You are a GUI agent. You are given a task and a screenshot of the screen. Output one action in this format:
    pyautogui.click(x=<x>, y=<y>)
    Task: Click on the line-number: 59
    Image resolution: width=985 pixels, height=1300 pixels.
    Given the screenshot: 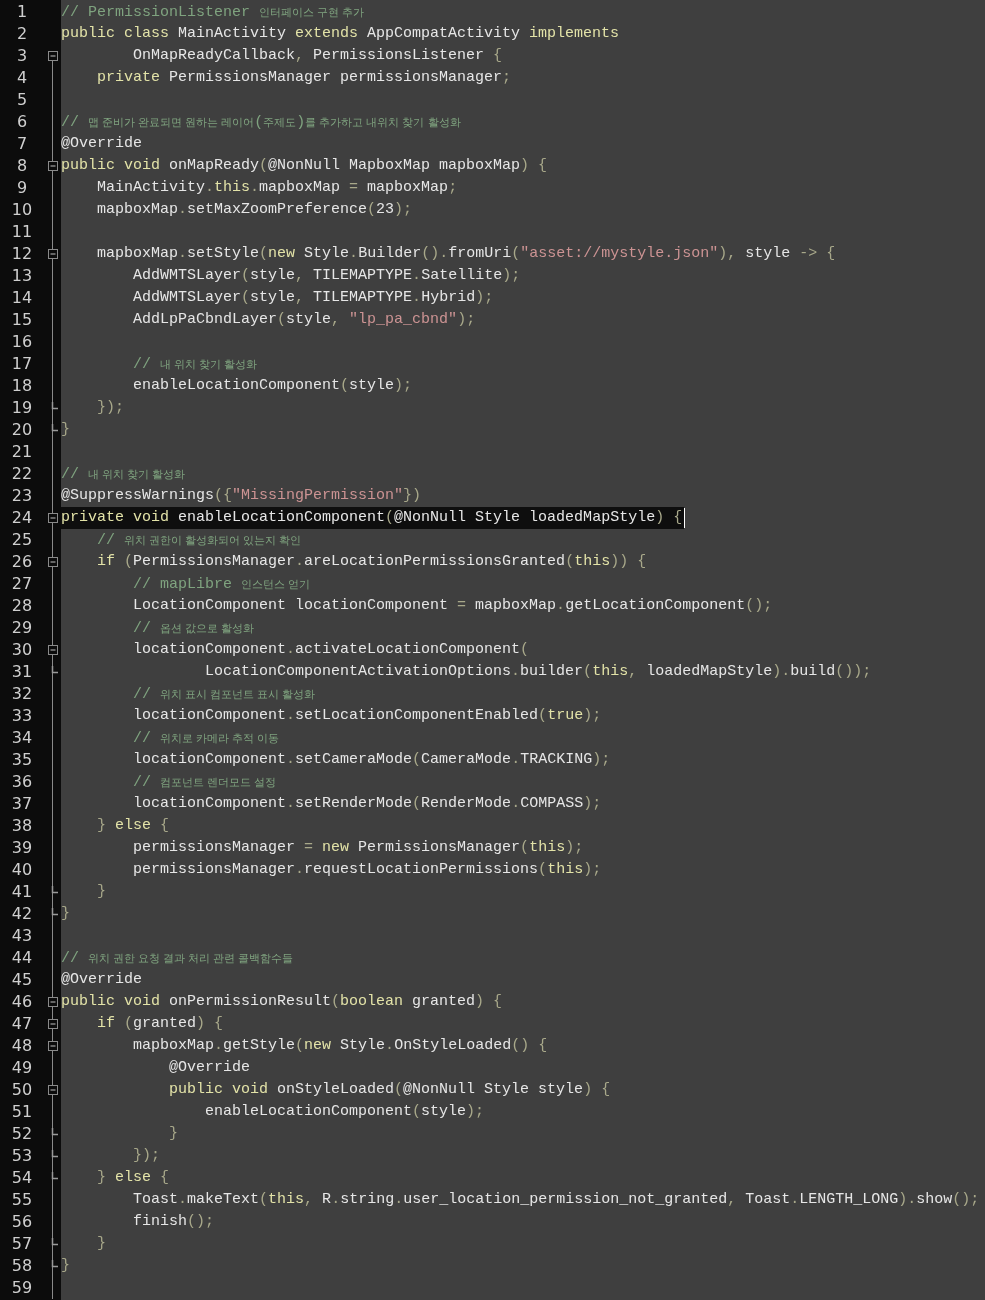 What is the action you would take?
    pyautogui.click(x=22, y=1288)
    